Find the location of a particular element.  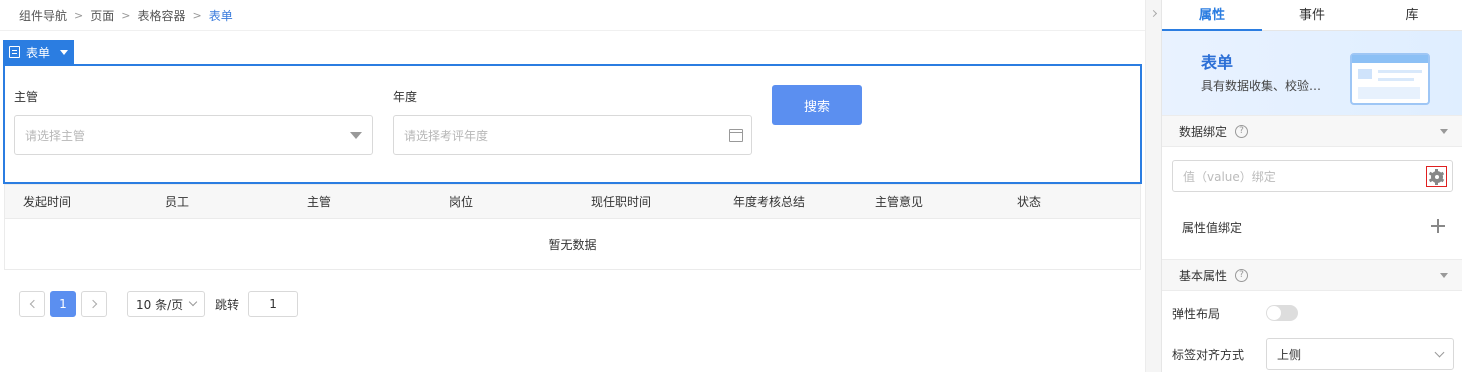

breadcrumb-item-table-container: 表格容器 is located at coordinates (161, 15).